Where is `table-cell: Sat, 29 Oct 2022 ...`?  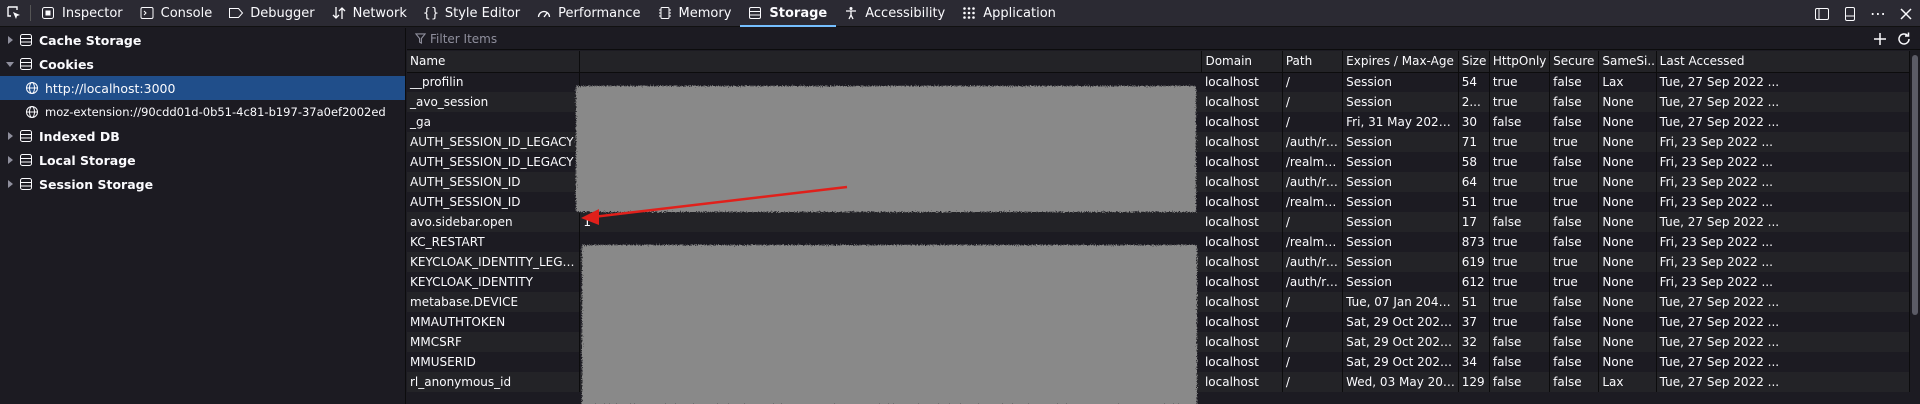
table-cell: Sat, 29 Oct 2022 ... is located at coordinates (1400, 362).